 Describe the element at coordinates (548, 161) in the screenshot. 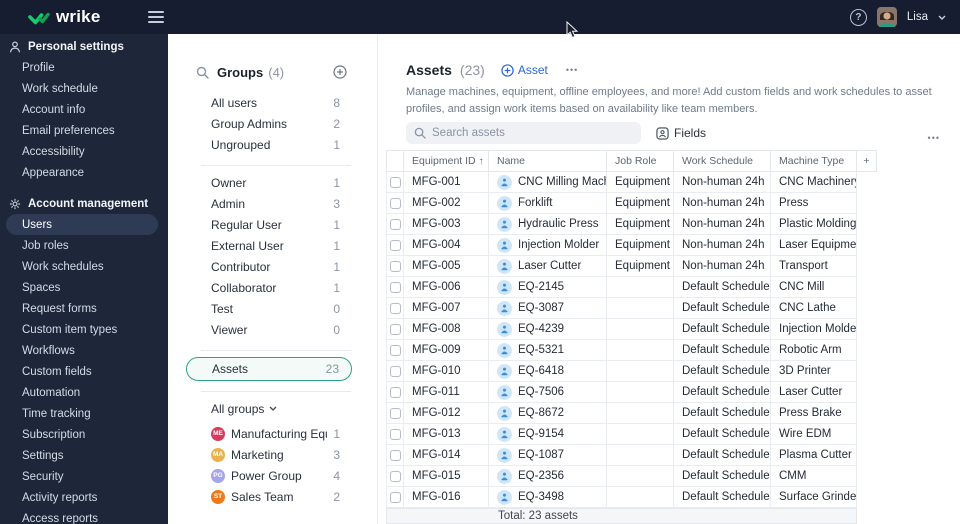

I see `column-header-name: Name` at that location.